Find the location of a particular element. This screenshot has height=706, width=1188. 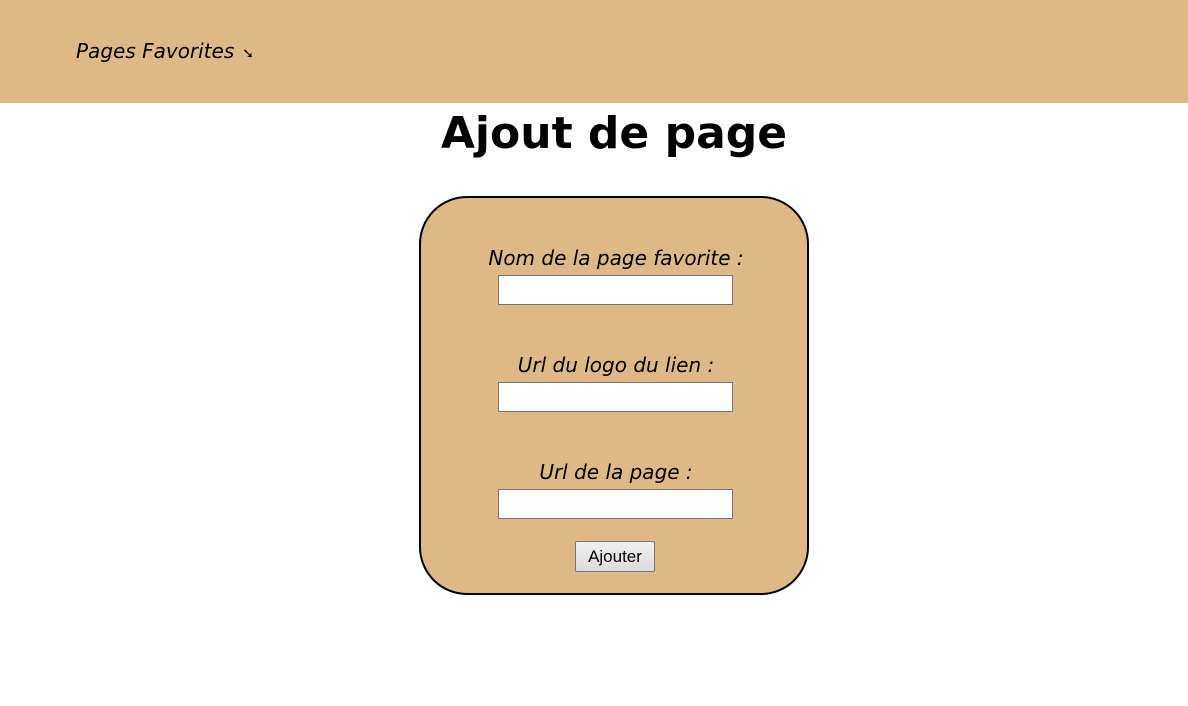

logo-url-label: Url du logo du lien : is located at coordinates (616, 365).